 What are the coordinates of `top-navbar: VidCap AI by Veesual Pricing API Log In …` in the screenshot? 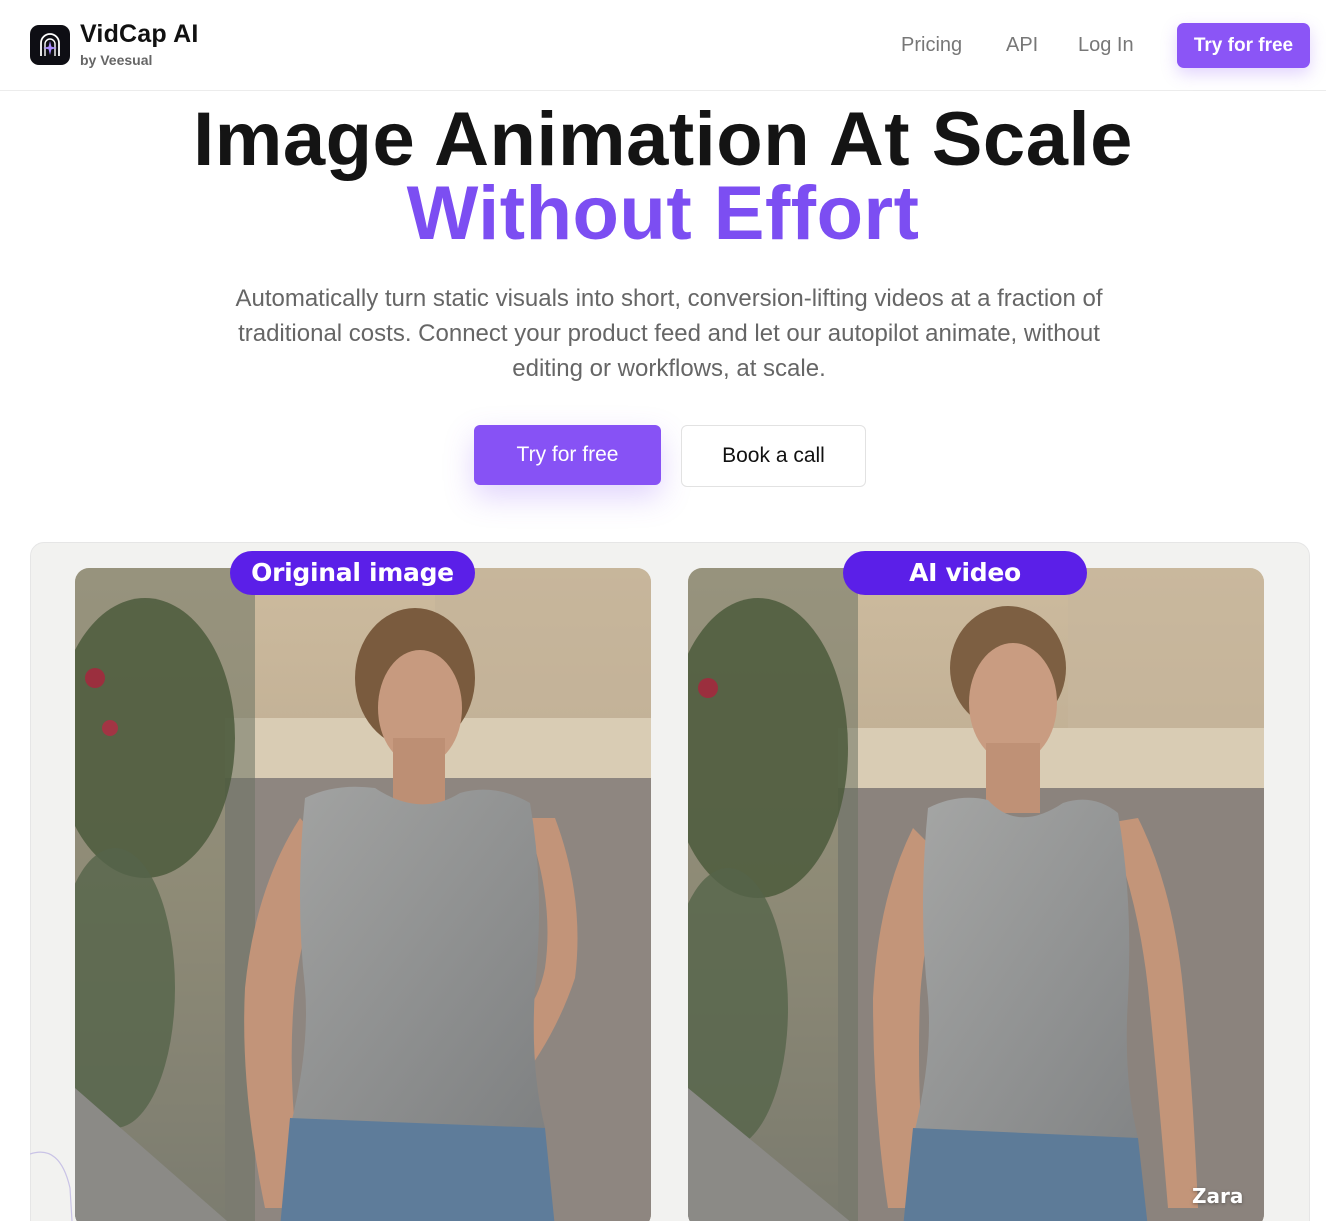 It's located at (663, 45).